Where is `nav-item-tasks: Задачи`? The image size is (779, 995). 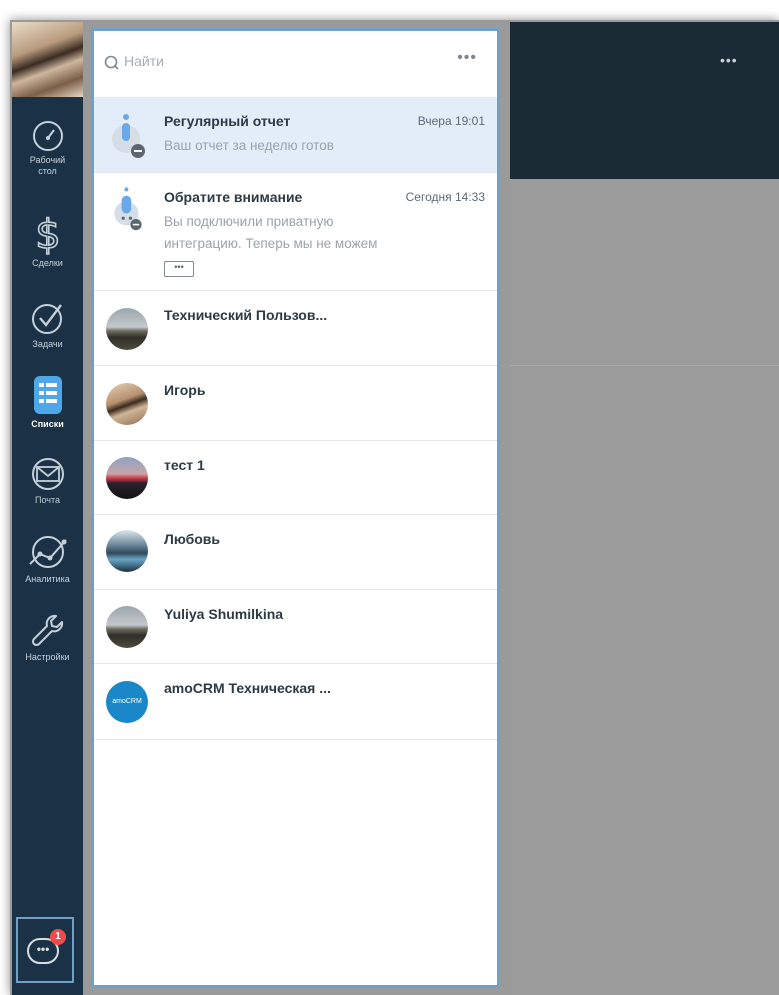
nav-item-tasks: Задачи is located at coordinates (47, 324).